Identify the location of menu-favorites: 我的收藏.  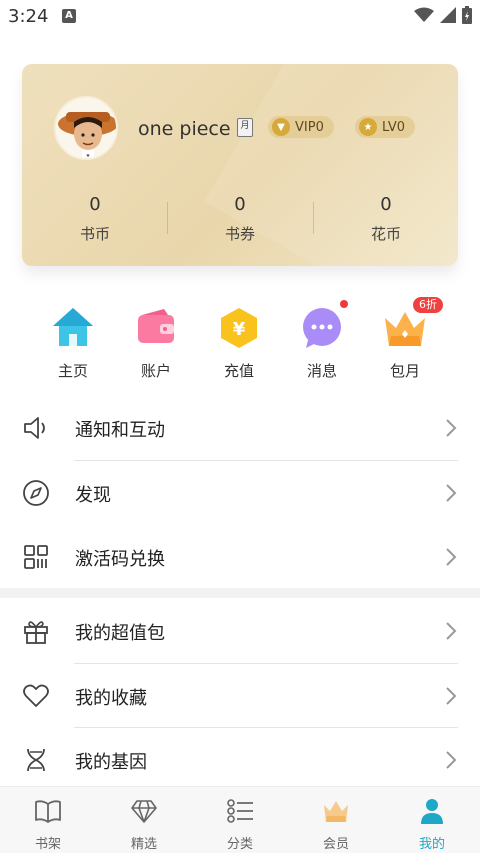
(240, 696).